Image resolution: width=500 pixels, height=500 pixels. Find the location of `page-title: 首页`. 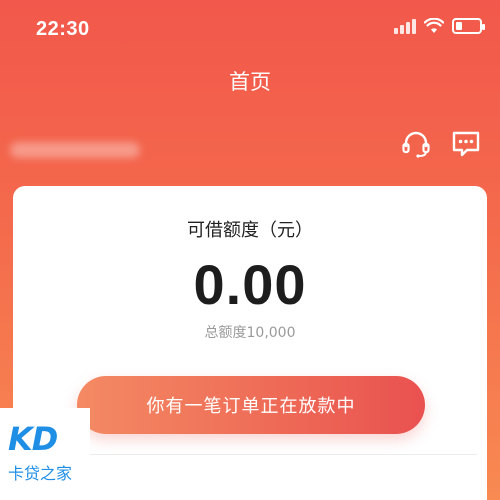

page-title: 首页 is located at coordinates (250, 82).